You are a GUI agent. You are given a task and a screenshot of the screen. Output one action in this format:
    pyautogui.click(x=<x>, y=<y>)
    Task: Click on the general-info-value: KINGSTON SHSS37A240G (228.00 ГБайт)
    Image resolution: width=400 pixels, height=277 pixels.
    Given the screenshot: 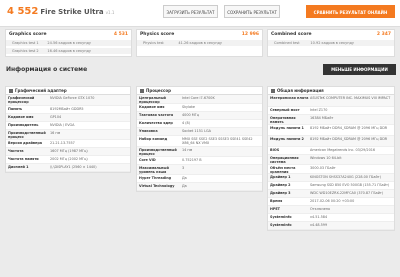 What is the action you would take?
    pyautogui.click(x=345, y=177)
    